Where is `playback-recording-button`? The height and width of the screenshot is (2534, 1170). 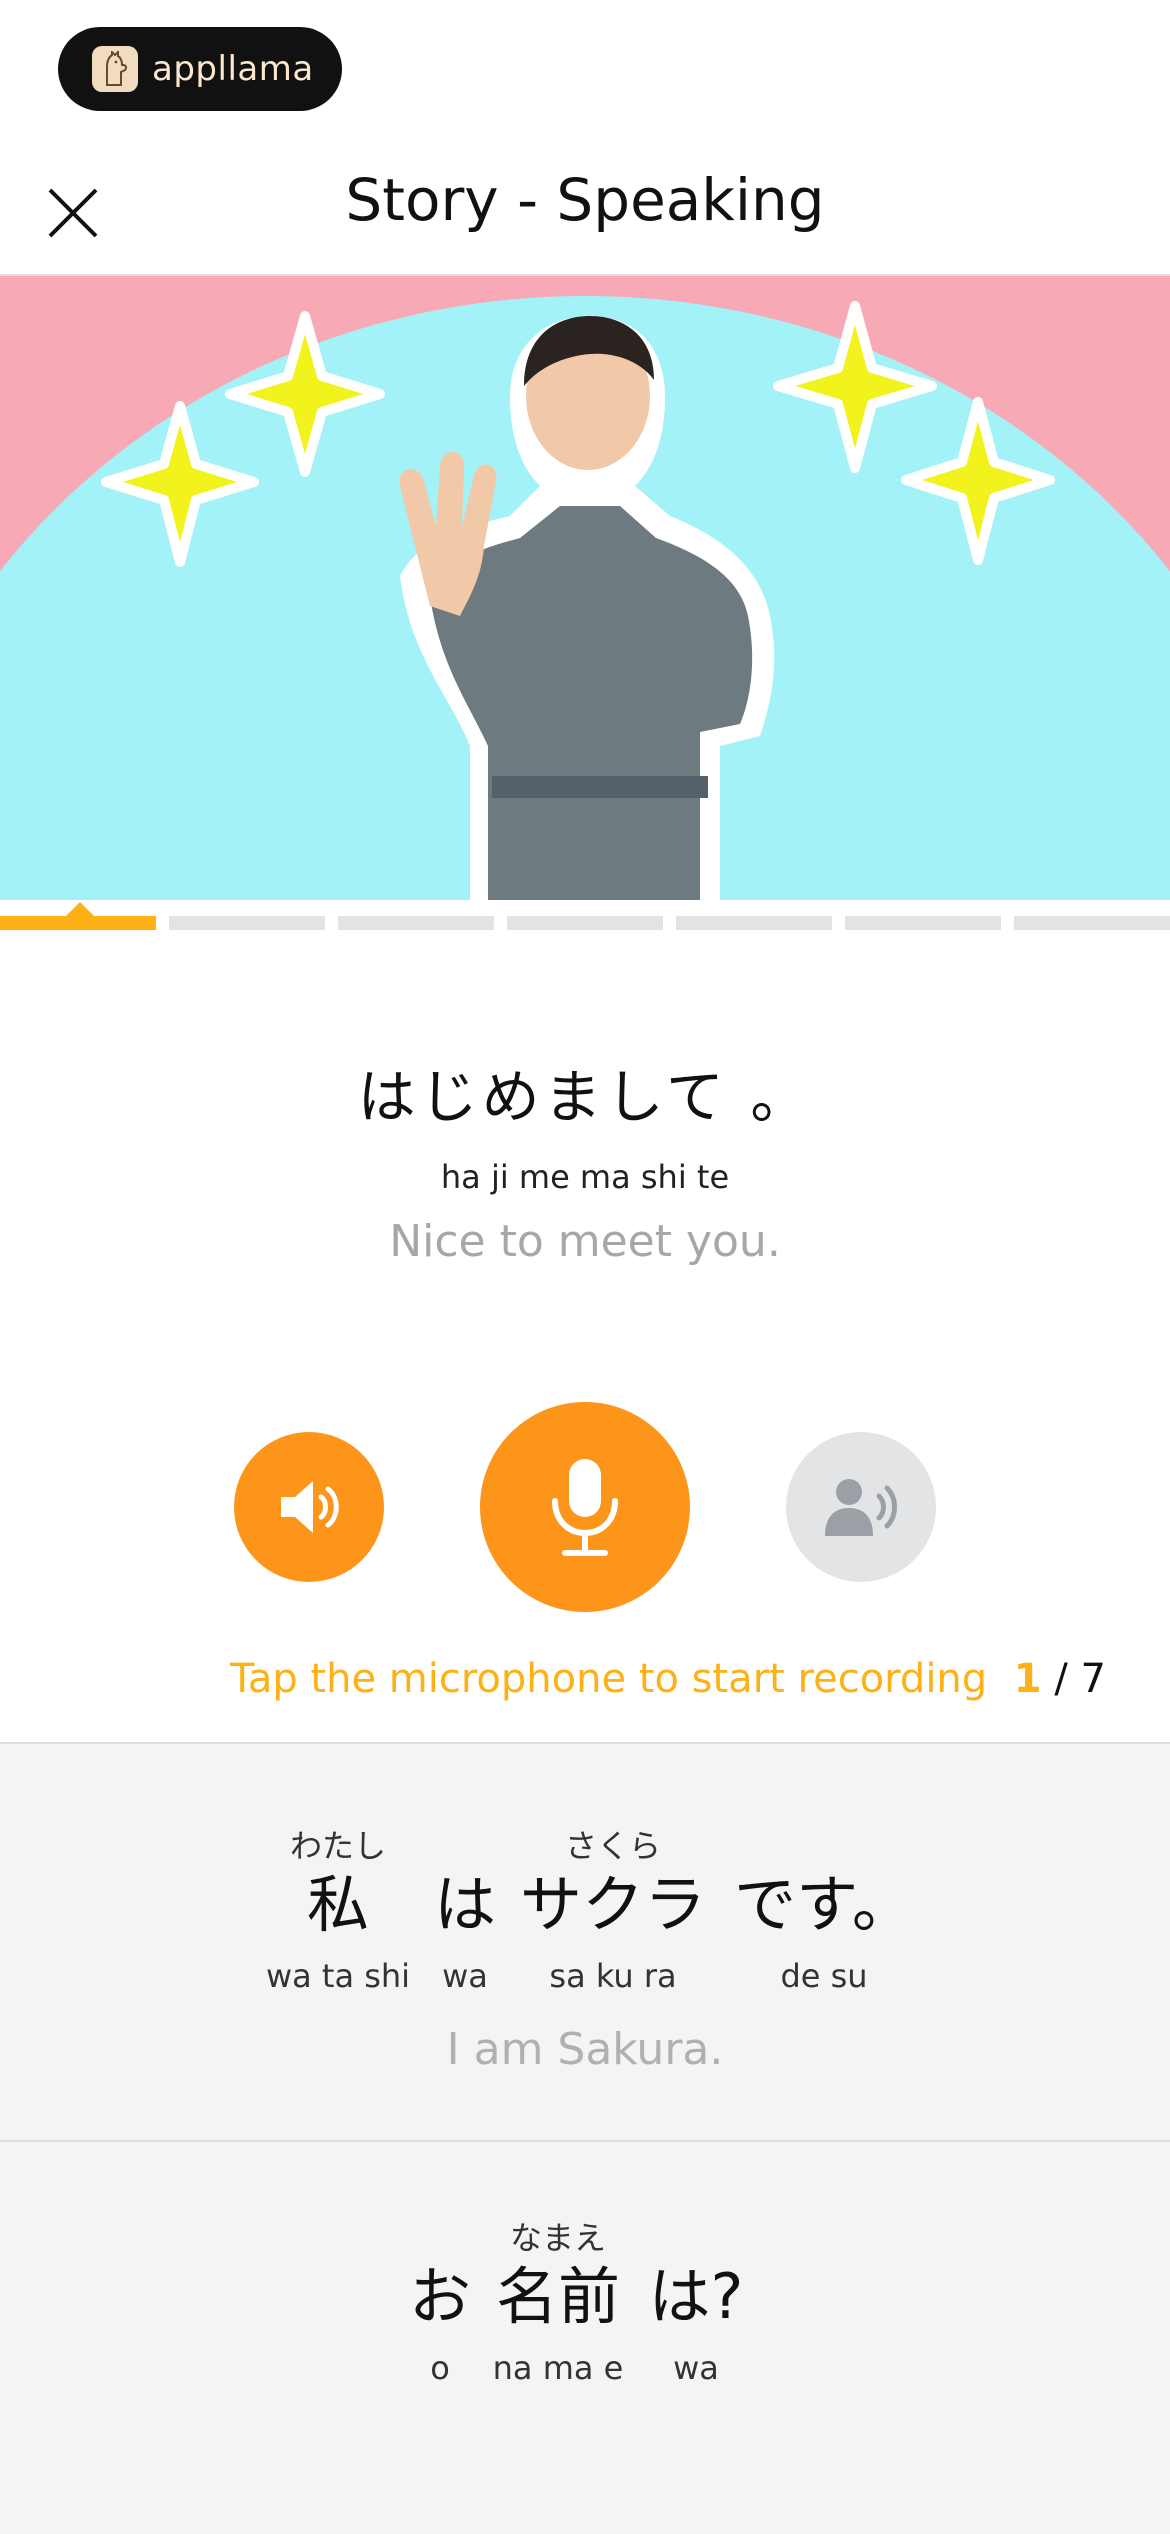
playback-recording-button is located at coordinates (861, 1507).